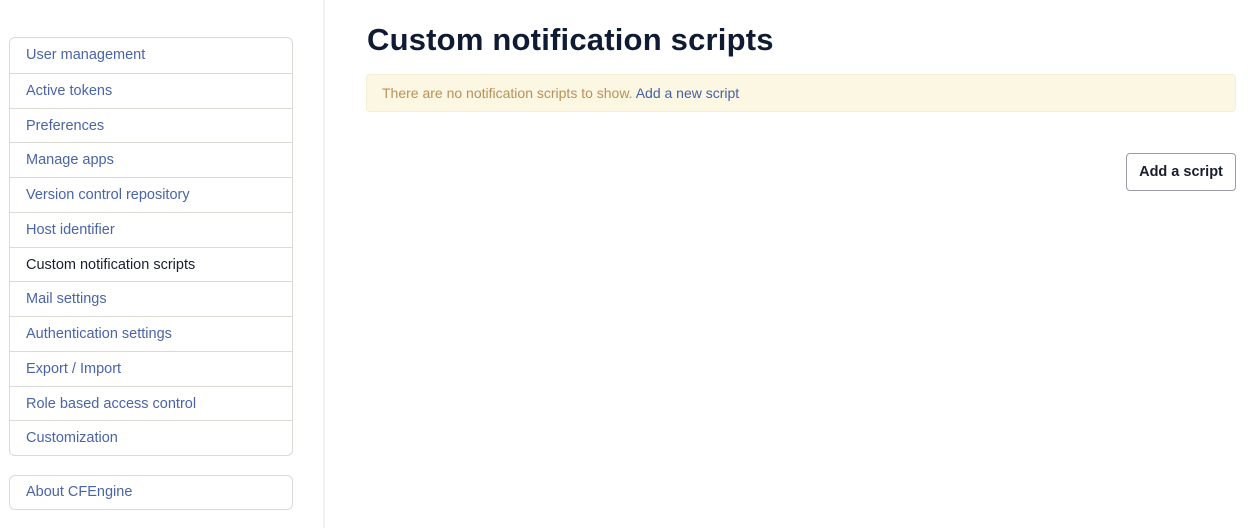  Describe the element at coordinates (570, 39) in the screenshot. I see `page-title: Custom notification scripts` at that location.